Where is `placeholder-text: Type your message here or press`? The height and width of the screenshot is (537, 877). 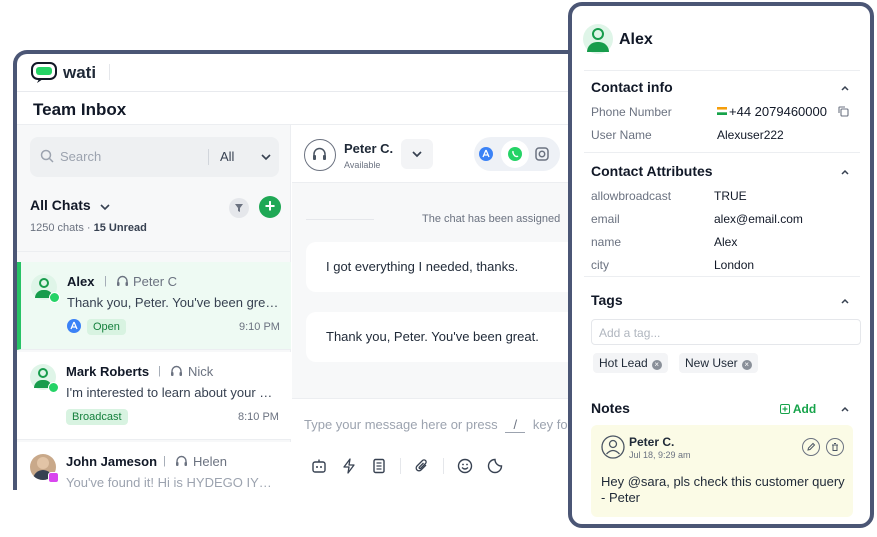
placeholder-text: Type your message here or press is located at coordinates (401, 424).